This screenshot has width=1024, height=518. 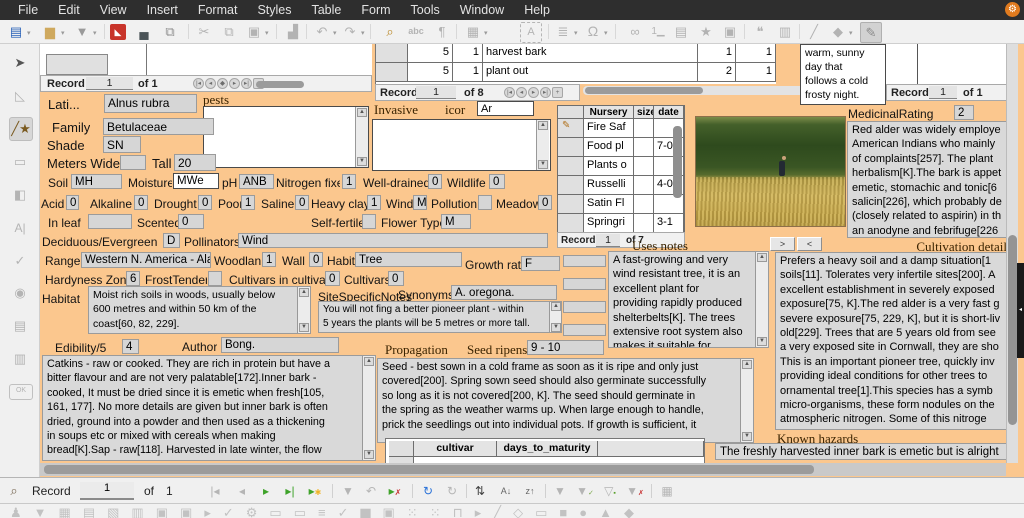 What do you see at coordinates (814, 31) in the screenshot?
I see `insert-line-icon: ╱` at bounding box center [814, 31].